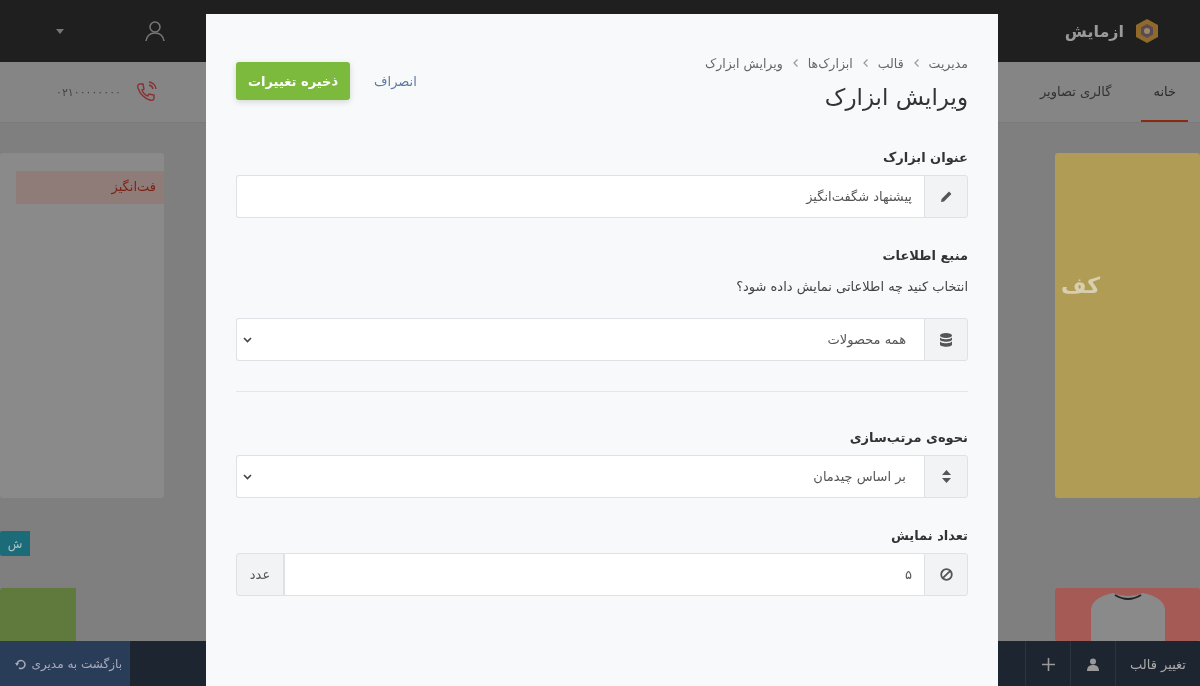 Image resolution: width=1200 pixels, height=686 pixels. Describe the element at coordinates (580, 476) in the screenshot. I see `select-field: بر اساس چیدمان` at that location.